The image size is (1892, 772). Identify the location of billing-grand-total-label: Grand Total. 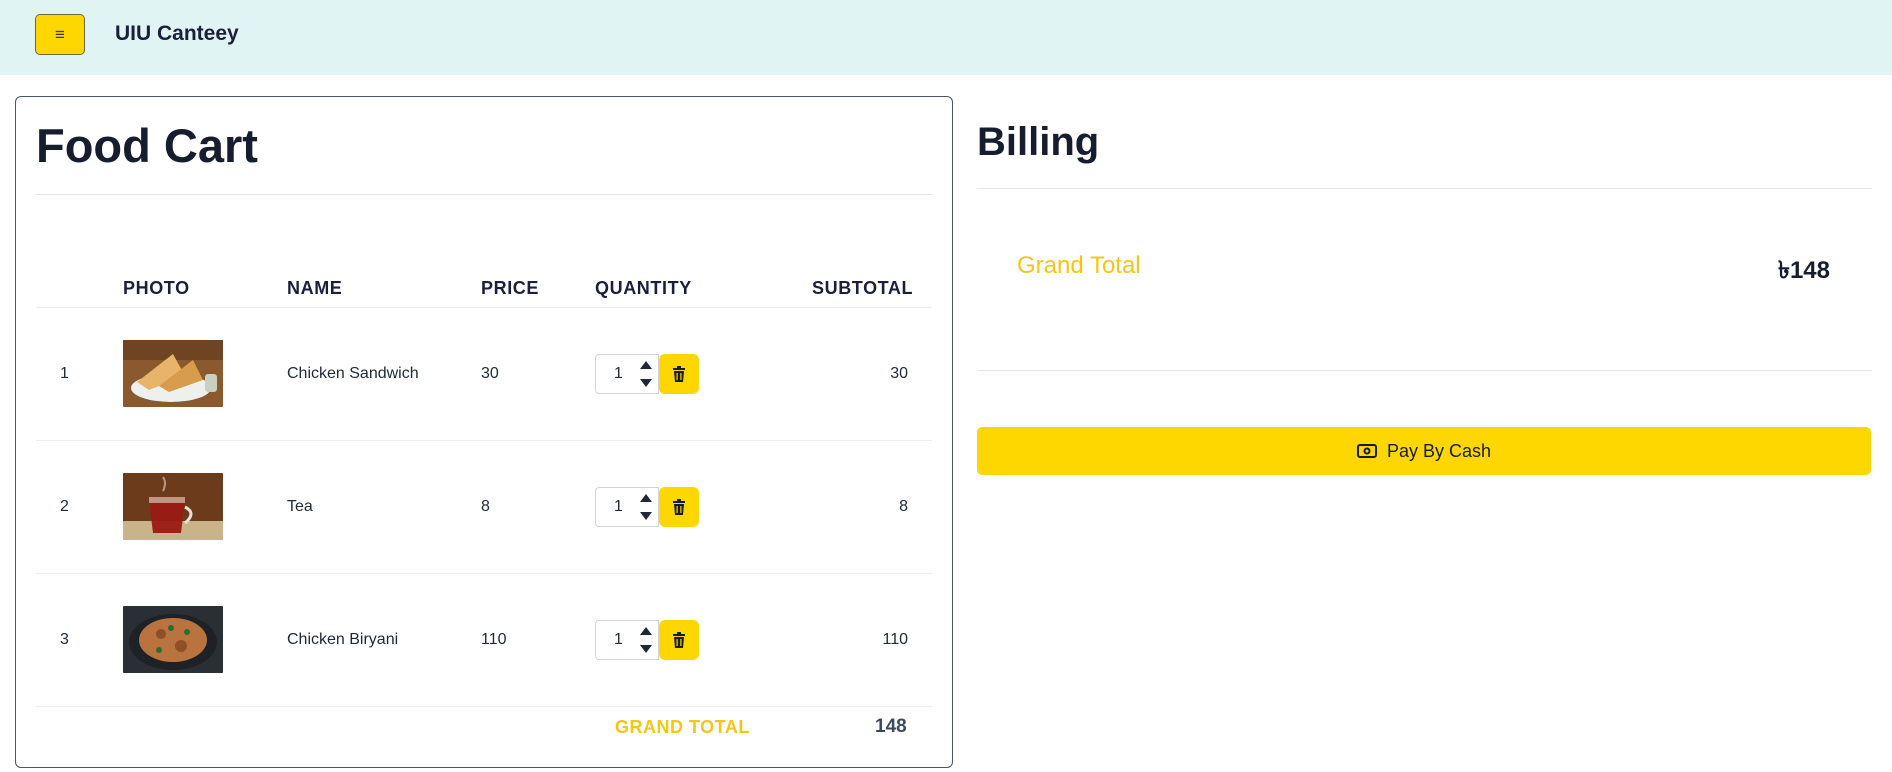
(1079, 265).